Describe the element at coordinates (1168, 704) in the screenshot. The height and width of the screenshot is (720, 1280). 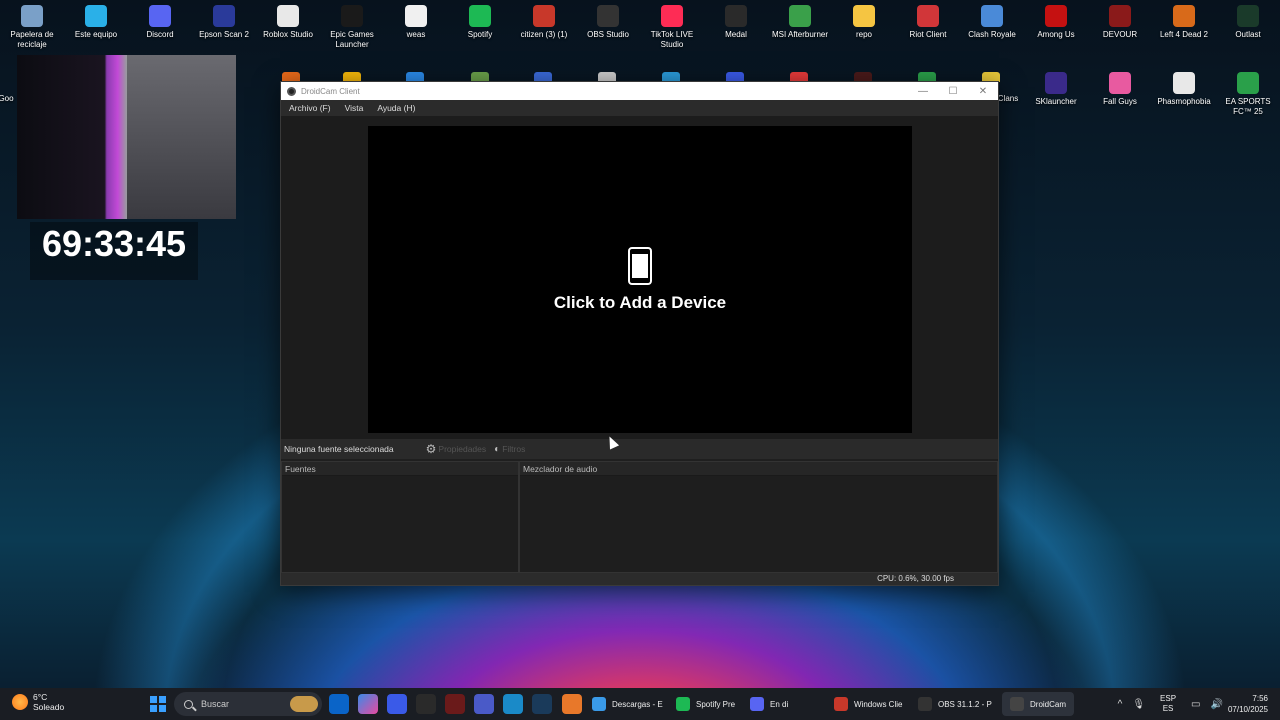
I see `language-indicator: ESP ES` at that location.